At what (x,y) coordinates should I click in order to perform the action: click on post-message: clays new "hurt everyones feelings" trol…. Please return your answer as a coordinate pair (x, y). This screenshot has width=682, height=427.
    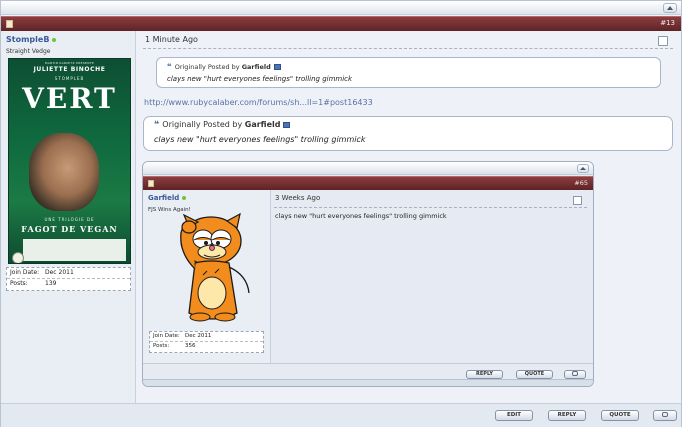
    Looking at the image, I should click on (361, 216).